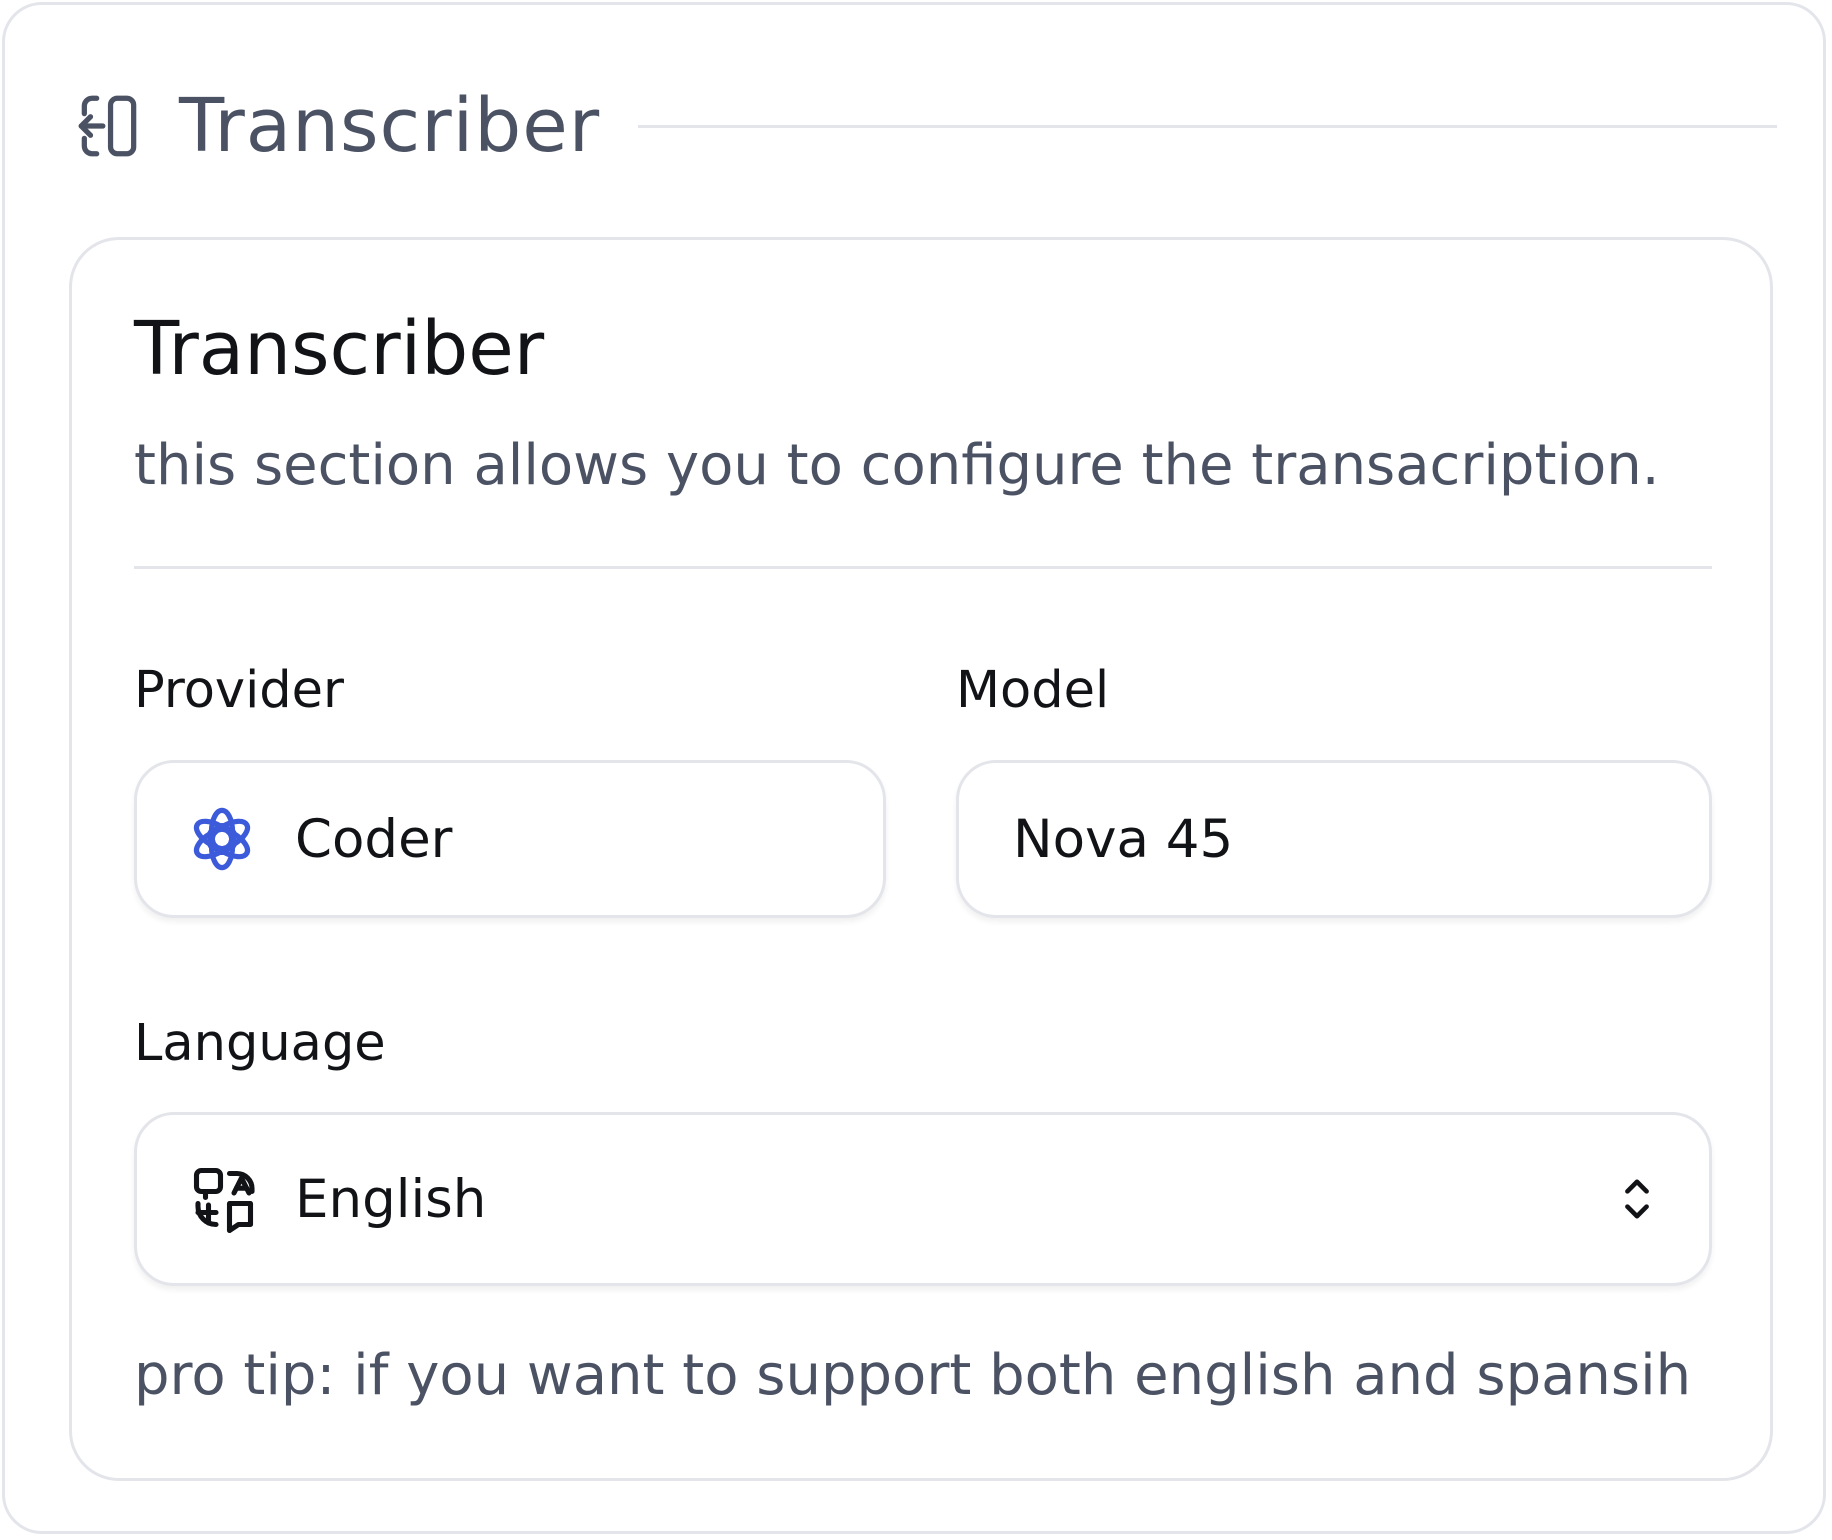  Describe the element at coordinates (923, 567) in the screenshot. I see `card-divider` at that location.